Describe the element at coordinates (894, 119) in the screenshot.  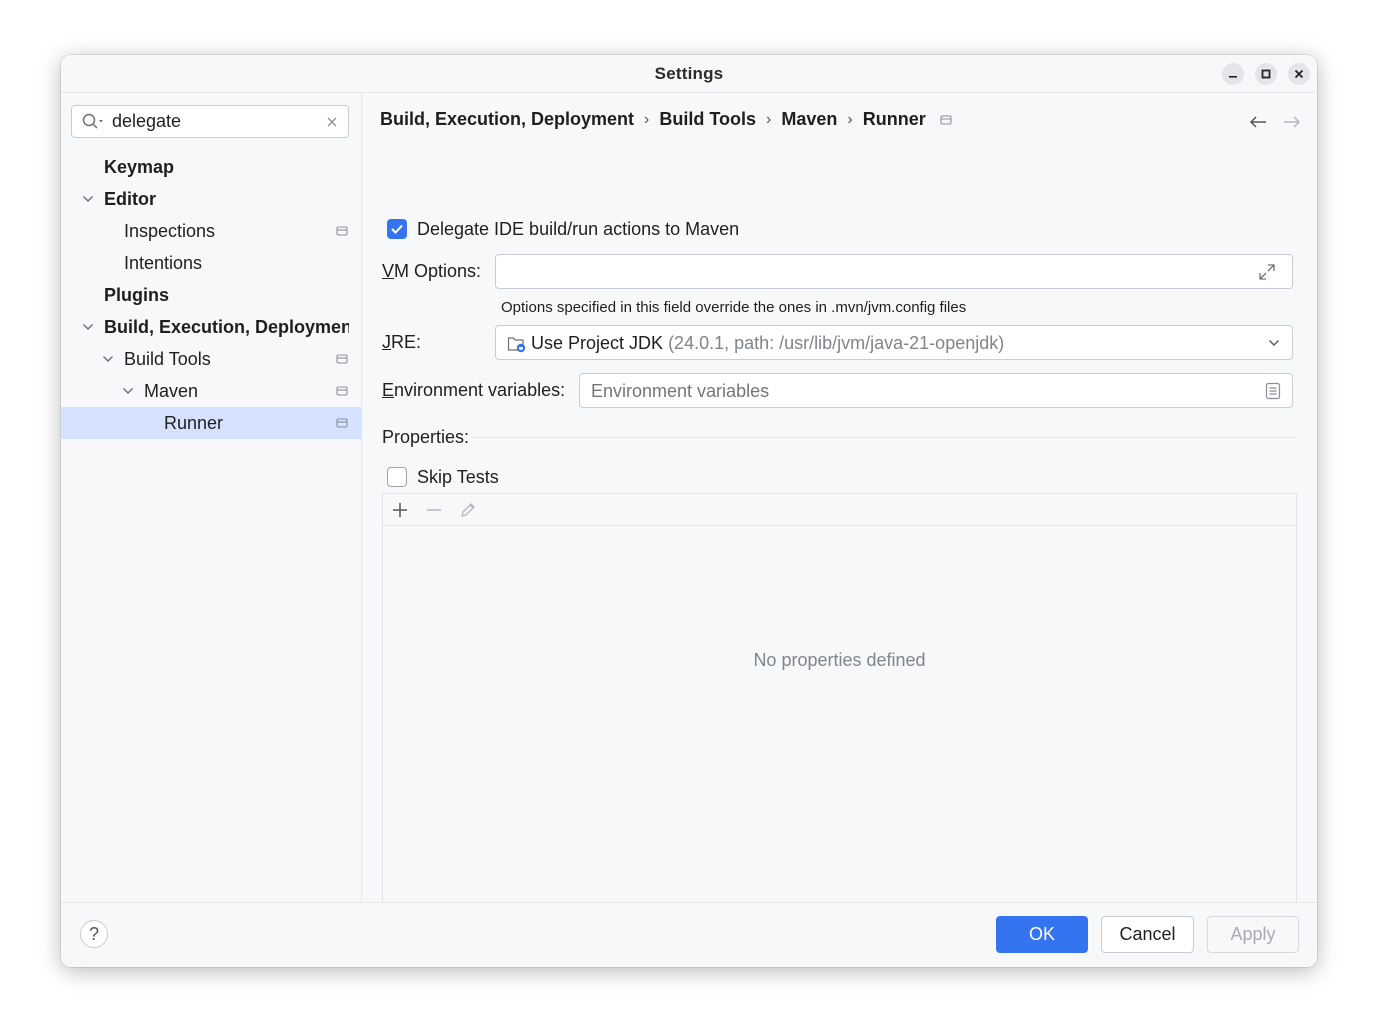
I see `breadcrumb-item: Runner` at that location.